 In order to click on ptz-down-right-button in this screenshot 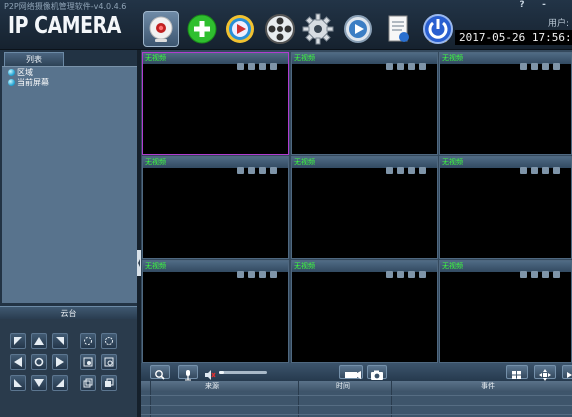, I will do `click(60, 383)`.